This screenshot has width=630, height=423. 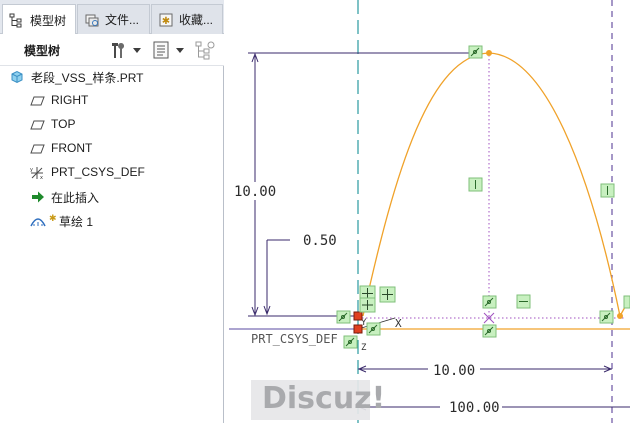 What do you see at coordinates (523, 301) in the screenshot?
I see `horizontal-constraint-icon` at bounding box center [523, 301].